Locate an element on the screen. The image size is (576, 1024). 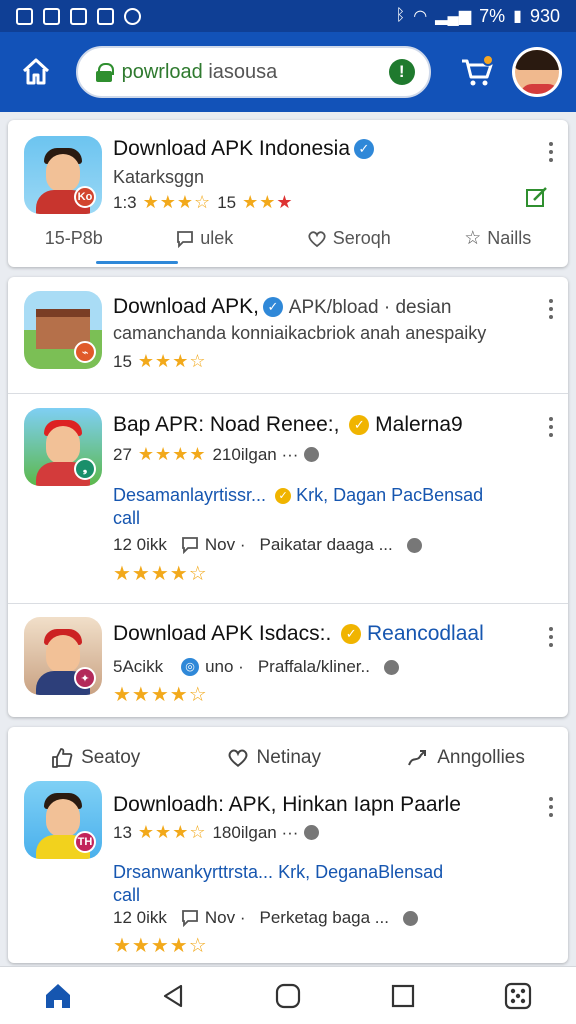
url-search-bar: powrload iasousa ! is located at coordinates (253, 72).